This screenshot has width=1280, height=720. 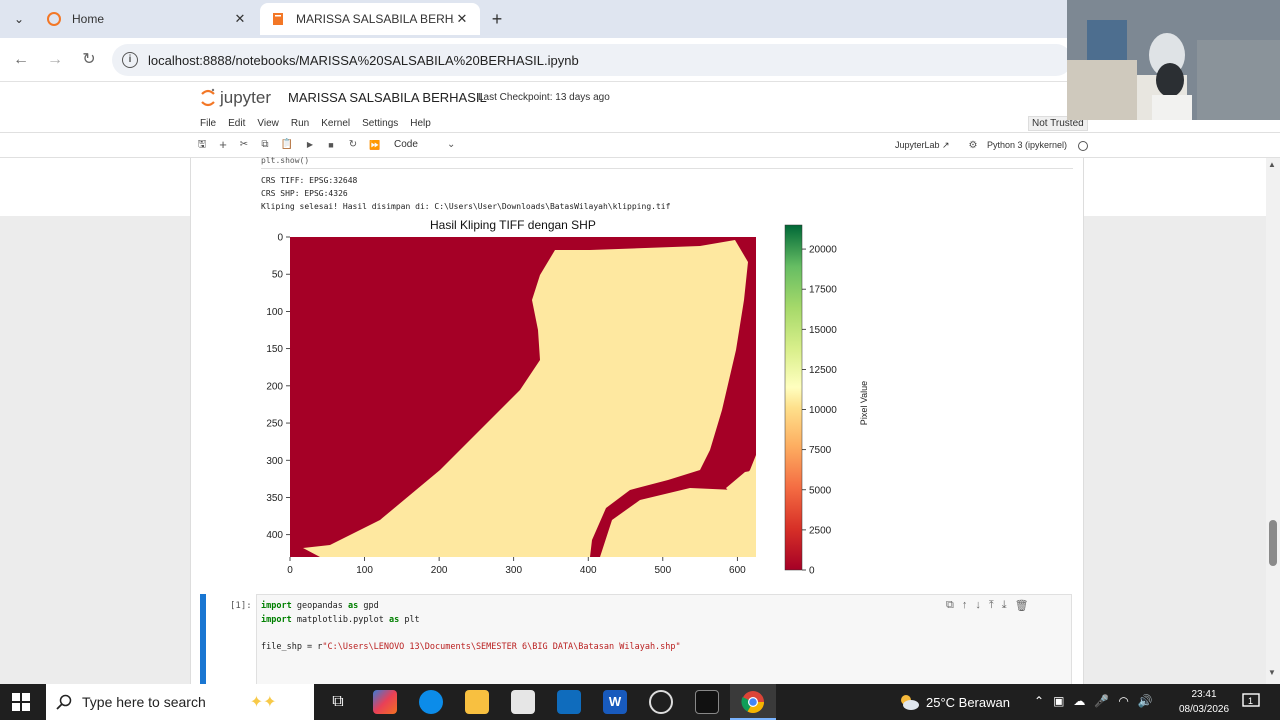 What do you see at coordinates (290, 570) in the screenshot?
I see `x-tick-label: 0` at bounding box center [290, 570].